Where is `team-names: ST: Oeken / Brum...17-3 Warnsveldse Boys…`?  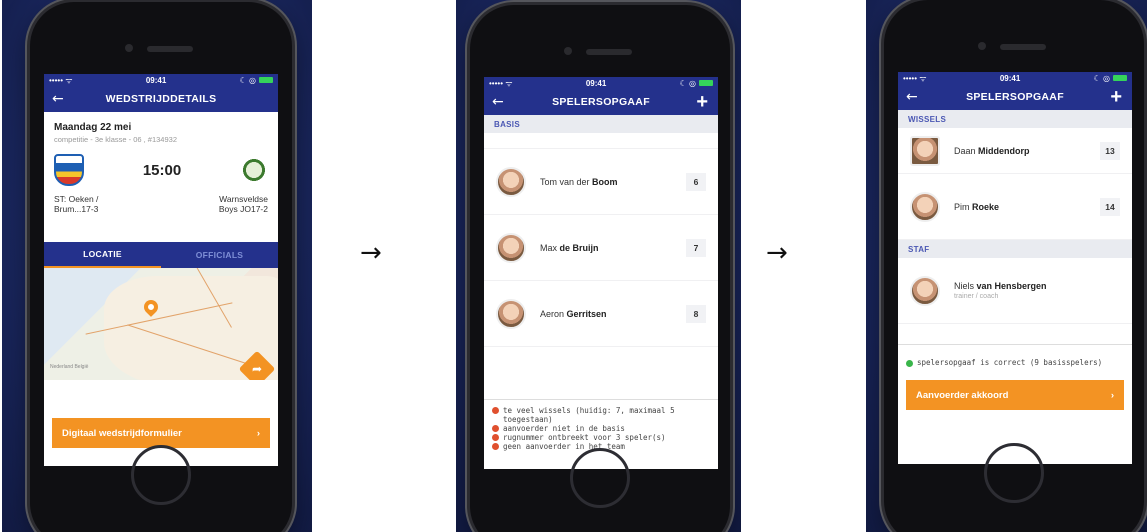
team-names: ST: Oeken / Brum...17-3 Warnsveldse Boys… is located at coordinates (161, 204).